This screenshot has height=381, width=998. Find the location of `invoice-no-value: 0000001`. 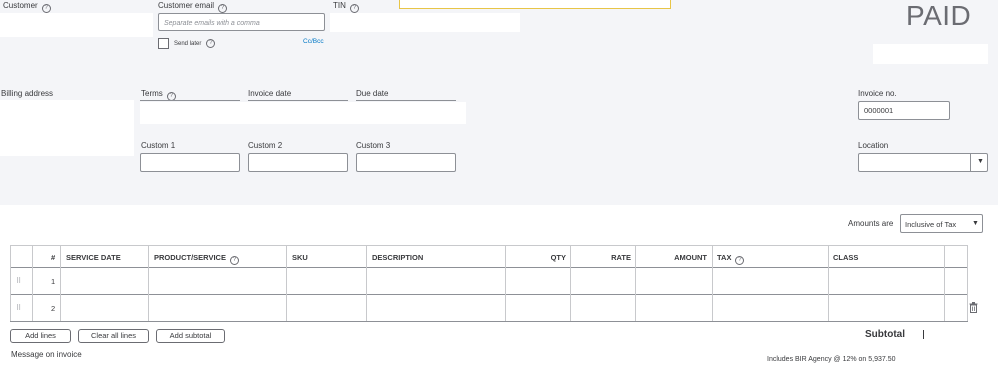

invoice-no-value: 0000001 is located at coordinates (879, 110).